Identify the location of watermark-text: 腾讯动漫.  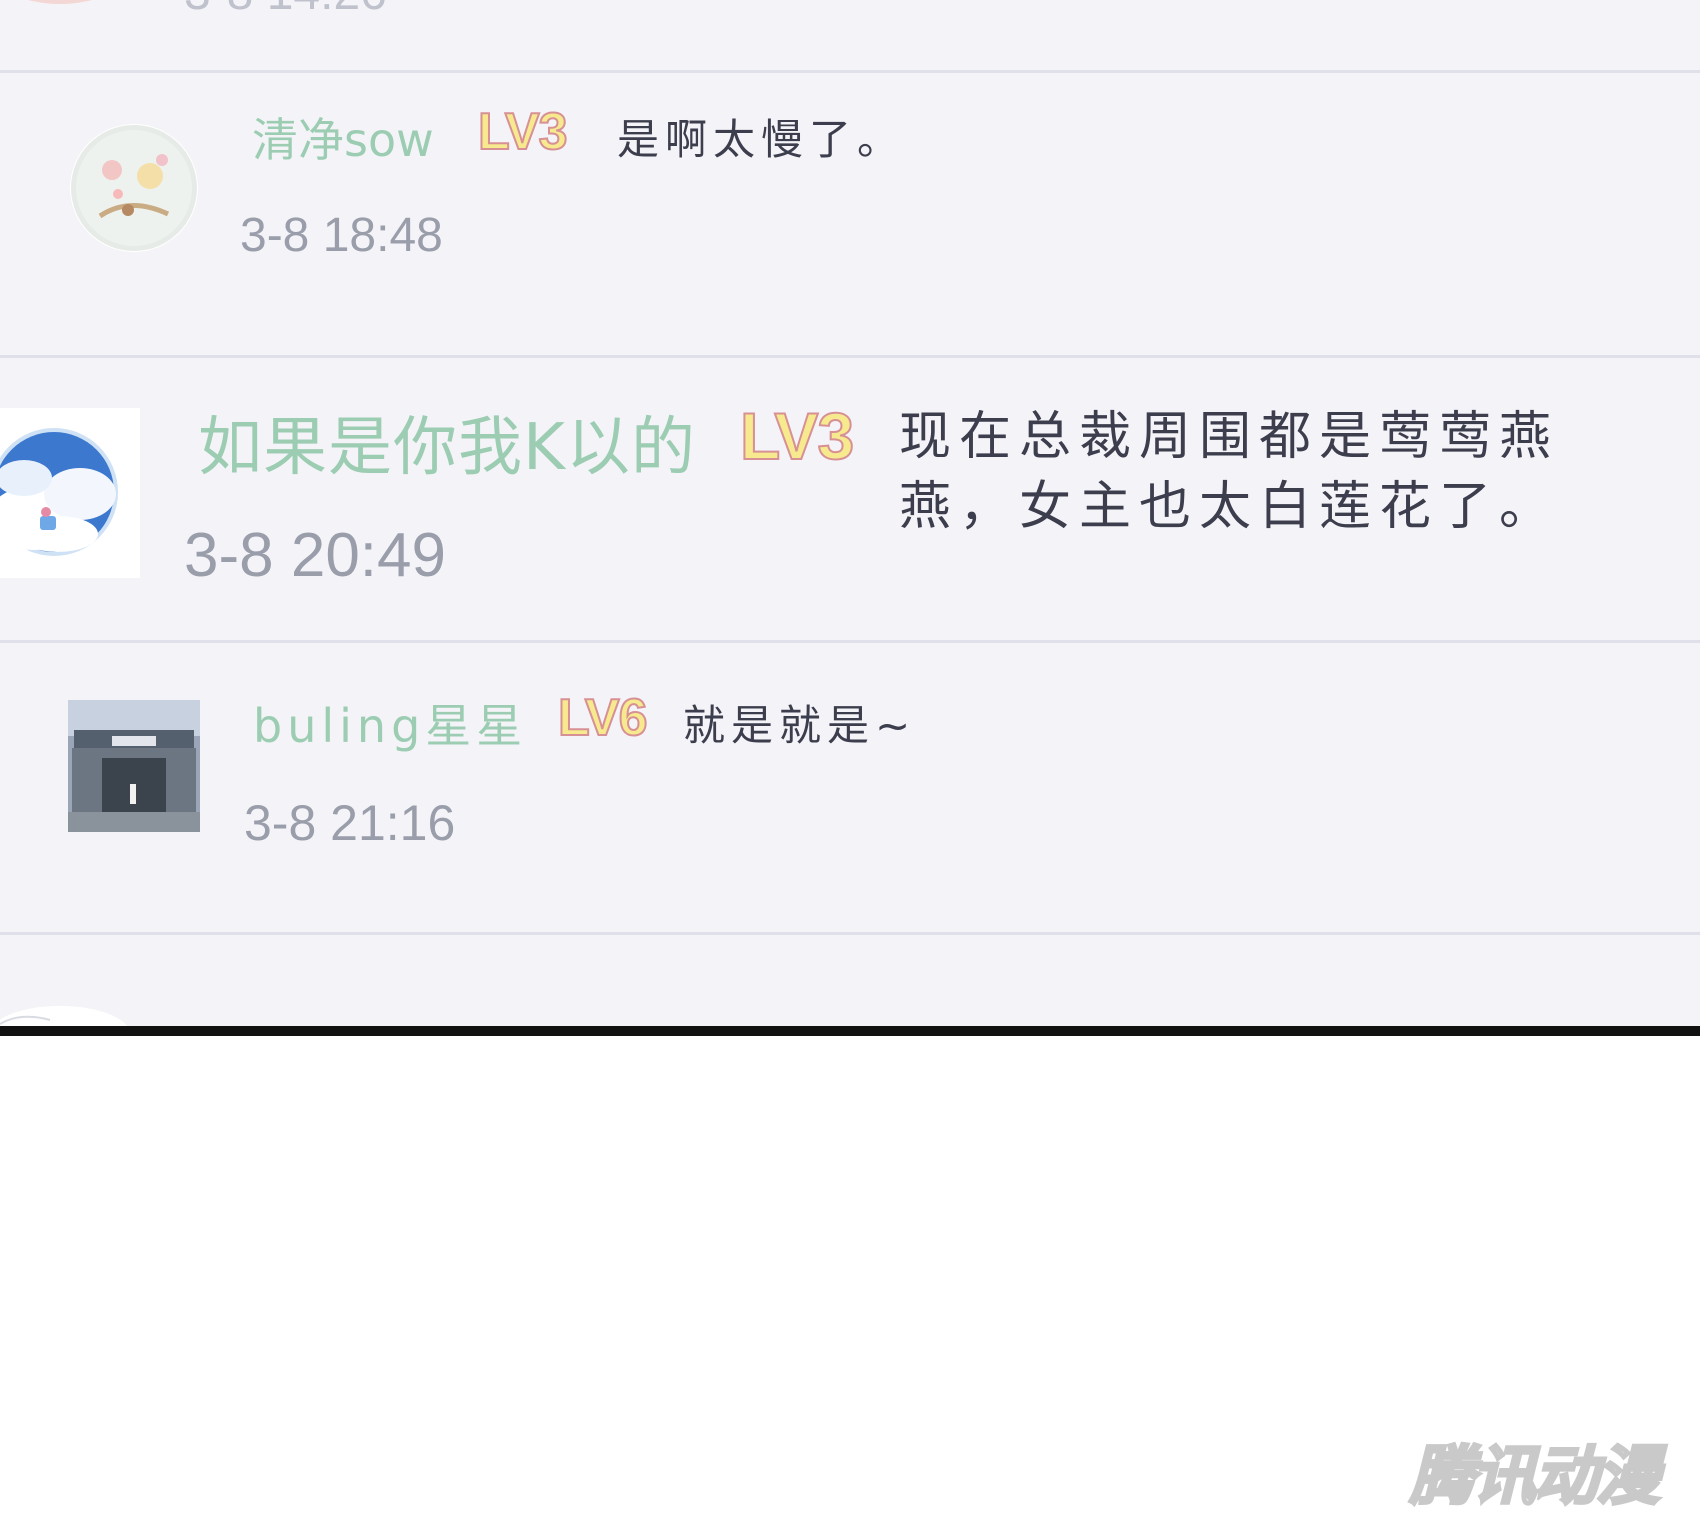
(1535, 1477).